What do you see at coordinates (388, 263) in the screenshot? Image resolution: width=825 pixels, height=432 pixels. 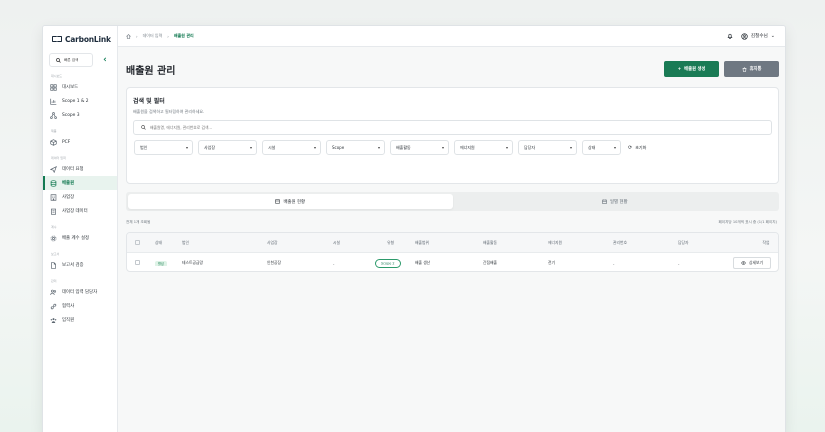 I see `scope-badge: Scope 2` at bounding box center [388, 263].